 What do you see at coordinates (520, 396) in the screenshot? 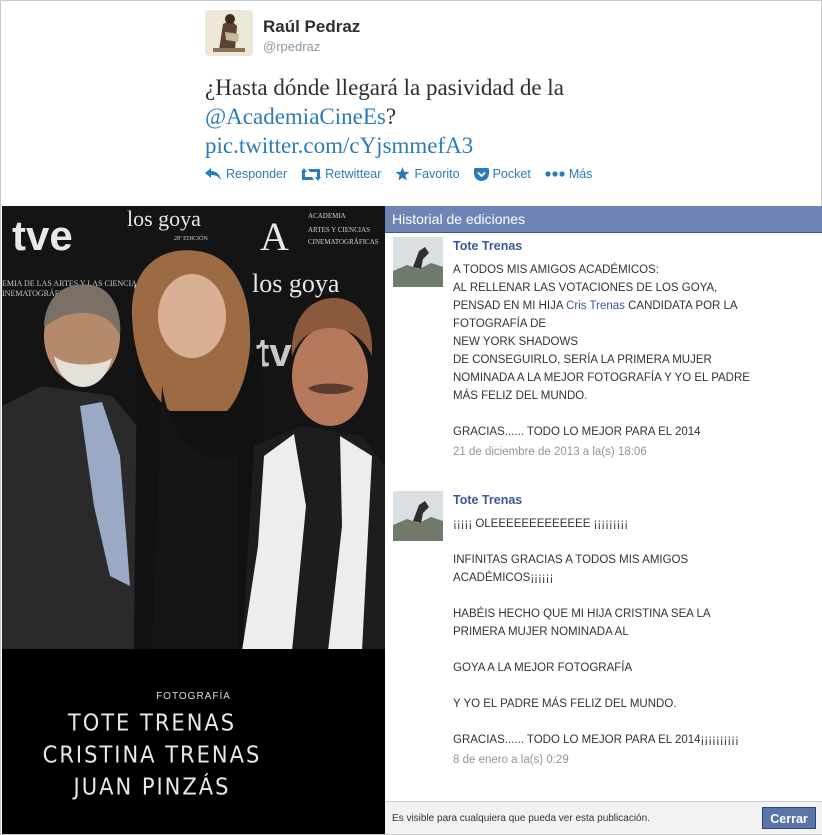
I see `entry-line: MÁS FELIZ DEL MUNDO.` at bounding box center [520, 396].